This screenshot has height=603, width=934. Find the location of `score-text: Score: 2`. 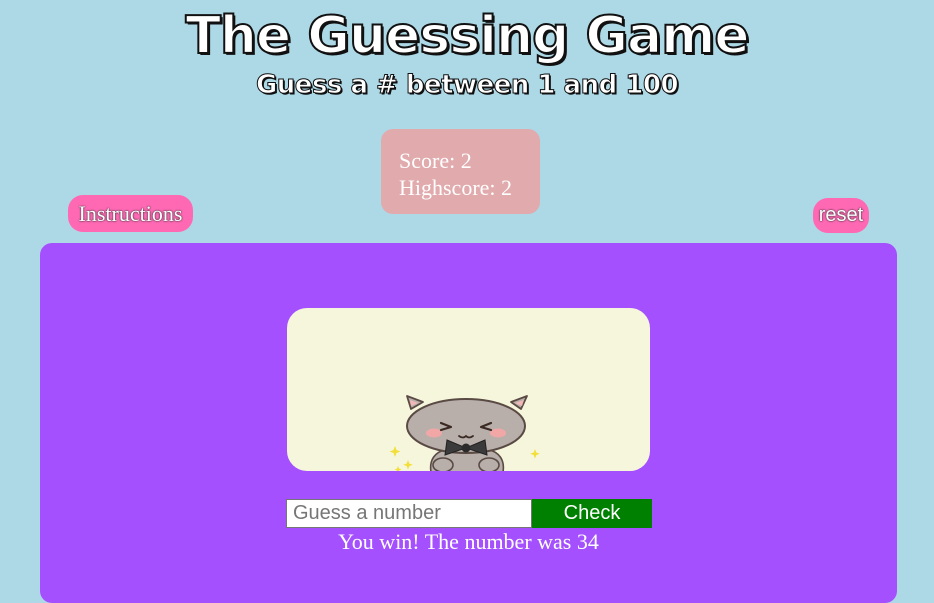

score-text: Score: 2 is located at coordinates (435, 160).